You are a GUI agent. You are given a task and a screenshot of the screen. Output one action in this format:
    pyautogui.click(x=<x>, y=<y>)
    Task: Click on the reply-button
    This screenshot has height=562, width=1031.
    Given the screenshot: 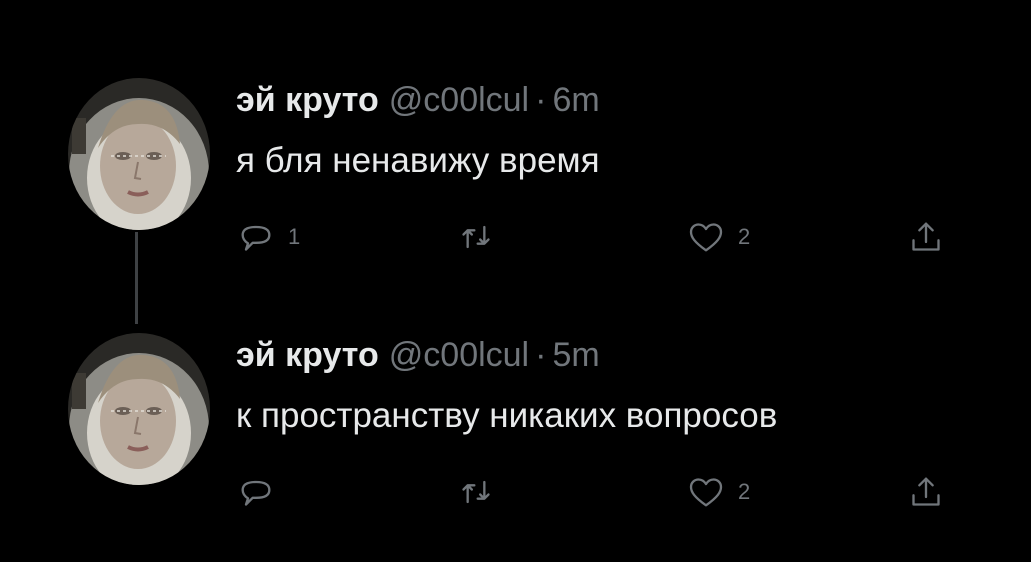 What is the action you would take?
    pyautogui.click(x=262, y=492)
    